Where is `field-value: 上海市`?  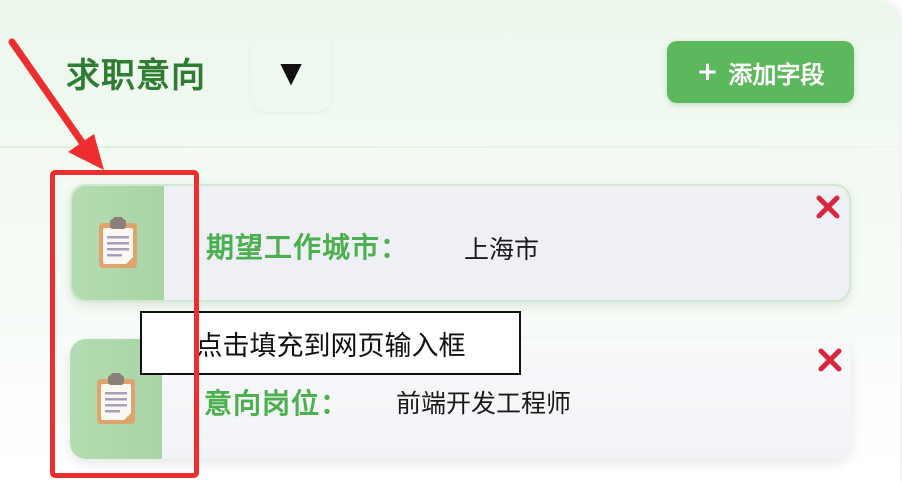
field-value: 上海市 is located at coordinates (502, 249).